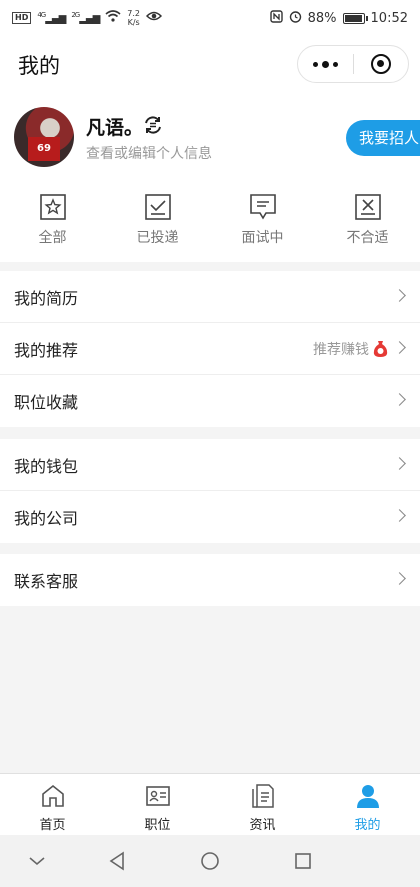 Image resolution: width=420 pixels, height=887 pixels. I want to click on more-dots-icon, so click(325, 64).